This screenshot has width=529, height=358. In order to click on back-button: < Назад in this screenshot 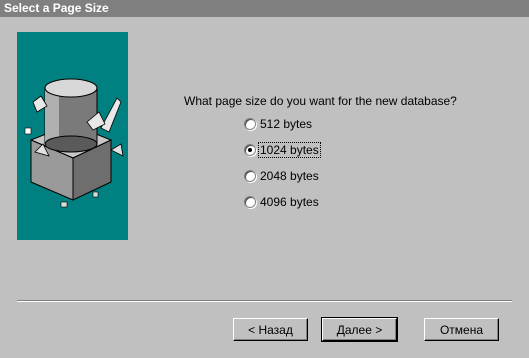, I will do `click(270, 329)`.